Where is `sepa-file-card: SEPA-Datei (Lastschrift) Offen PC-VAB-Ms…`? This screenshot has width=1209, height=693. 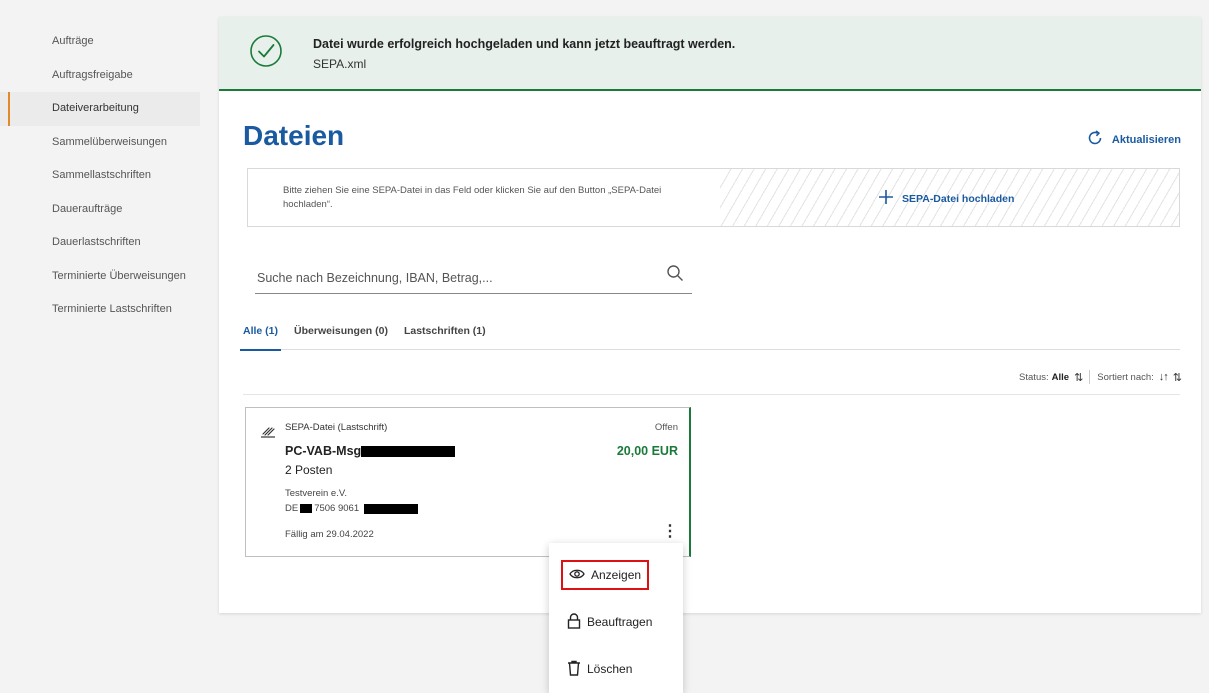 sepa-file-card: SEPA-Datei (Lastschrift) Offen PC-VAB-Ms… is located at coordinates (468, 482).